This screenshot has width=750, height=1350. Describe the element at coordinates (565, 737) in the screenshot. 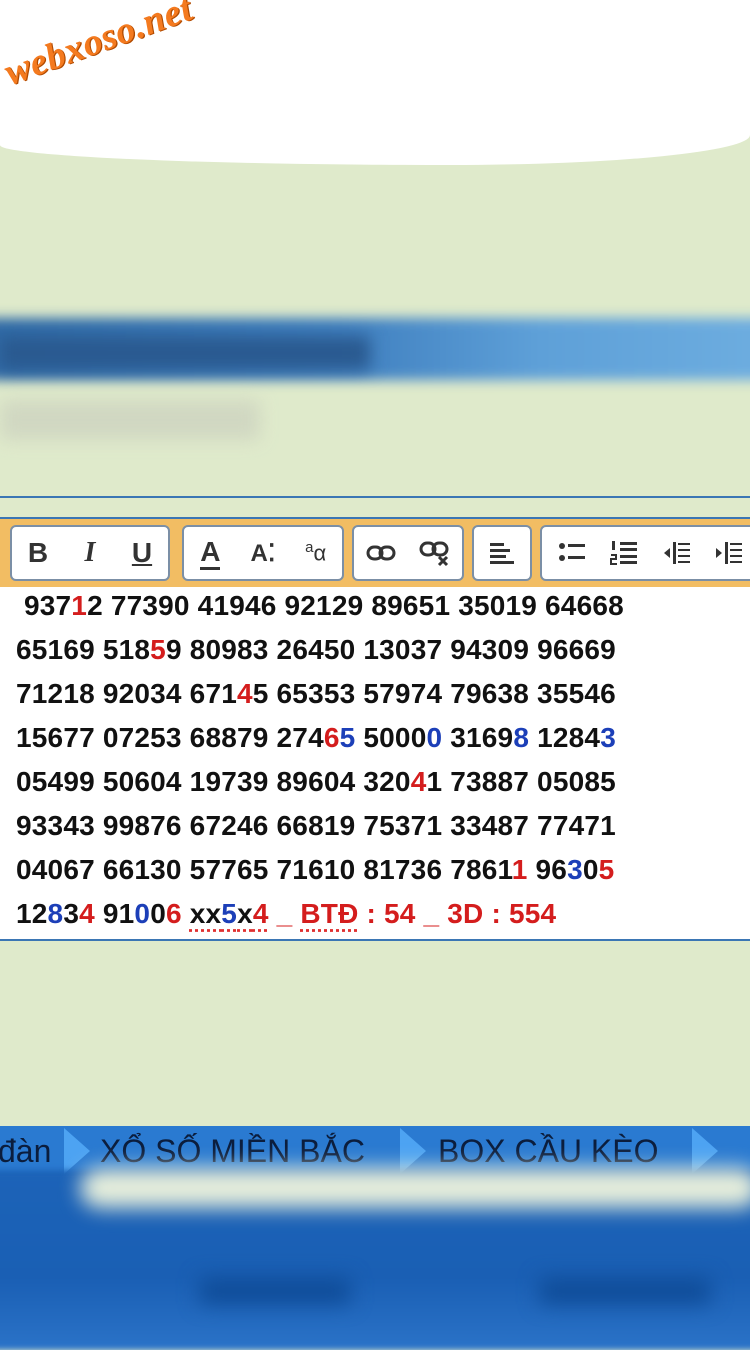

I see `text-segment: 1284` at that location.